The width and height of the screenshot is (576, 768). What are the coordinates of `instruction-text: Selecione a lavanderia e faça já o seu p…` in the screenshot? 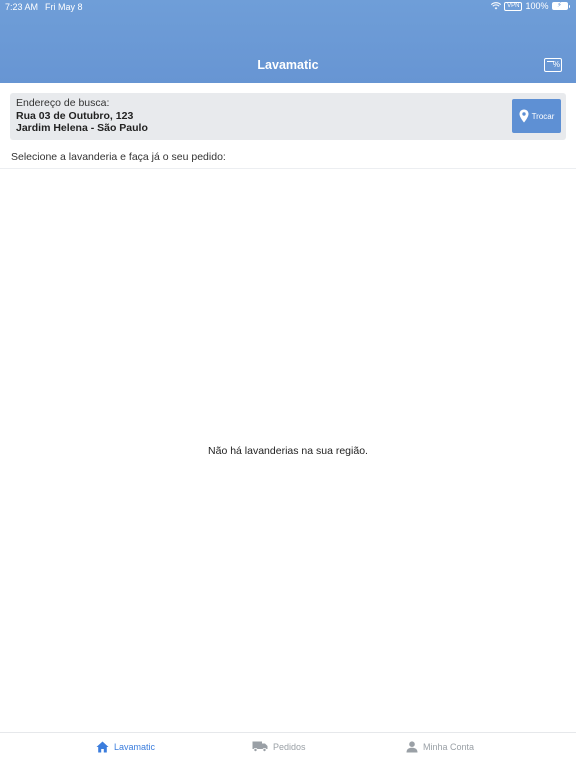 It's located at (118, 157).